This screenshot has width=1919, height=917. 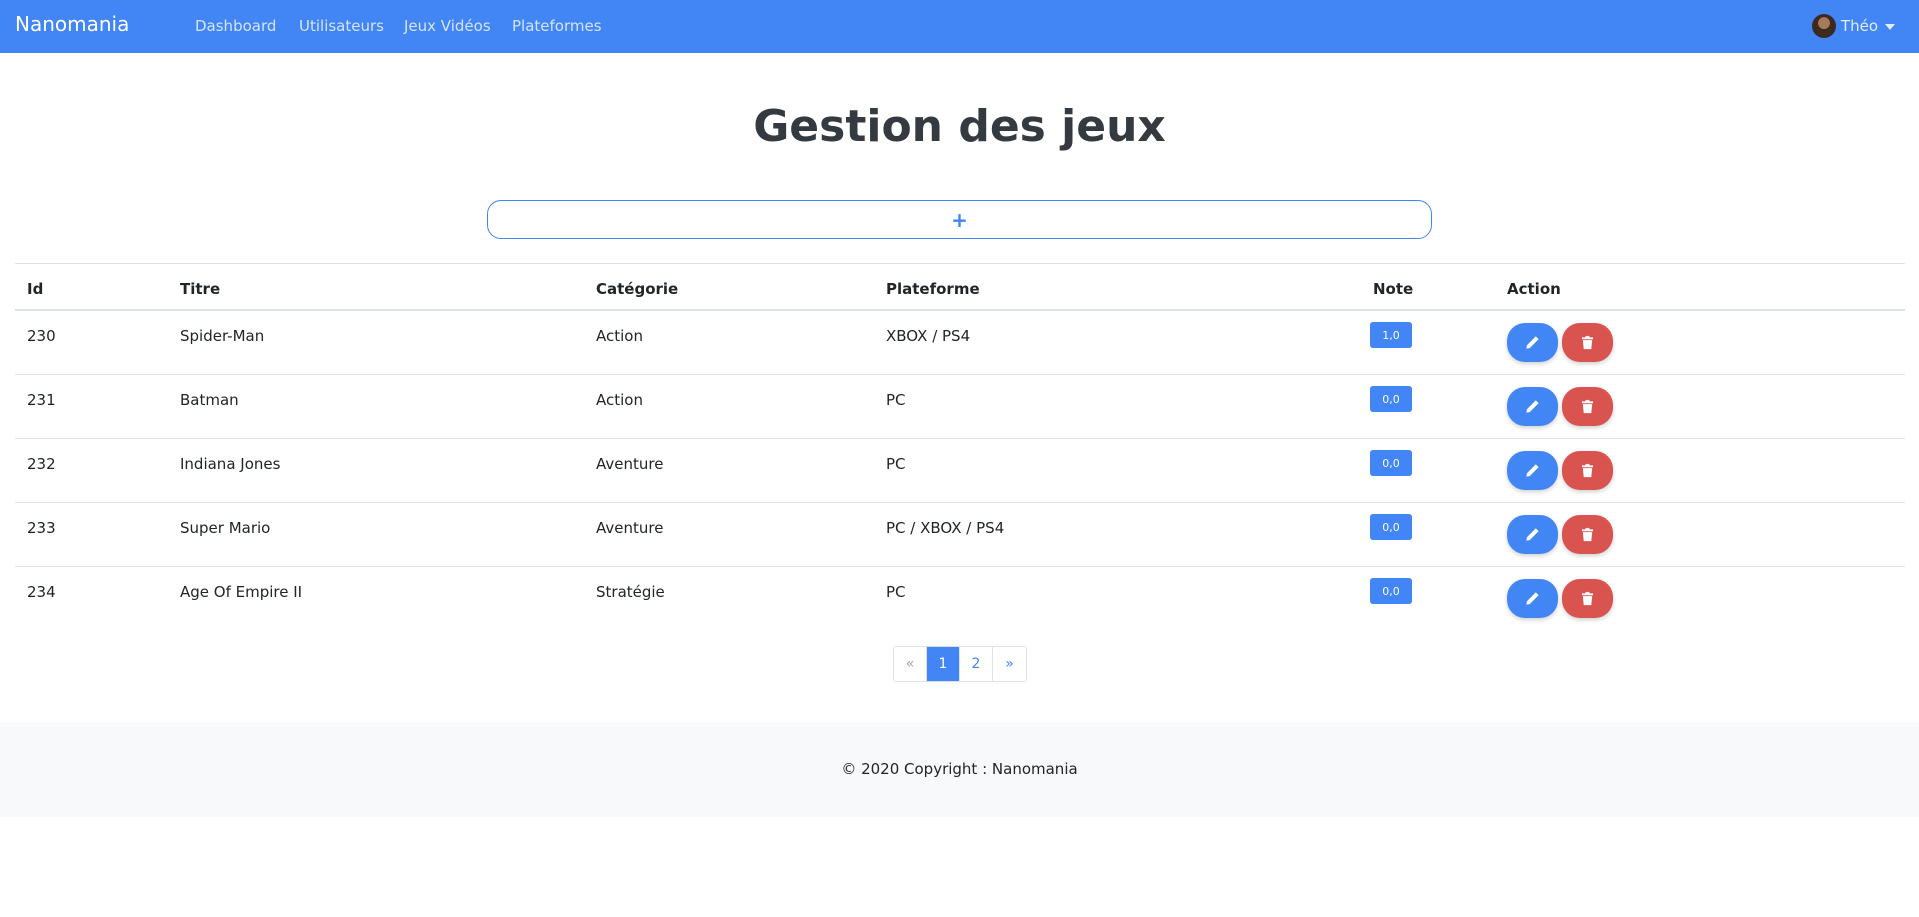 I want to click on table-row: 230 Spider-Man Action XBOX / PS4 1,0, so click(x=960, y=343).